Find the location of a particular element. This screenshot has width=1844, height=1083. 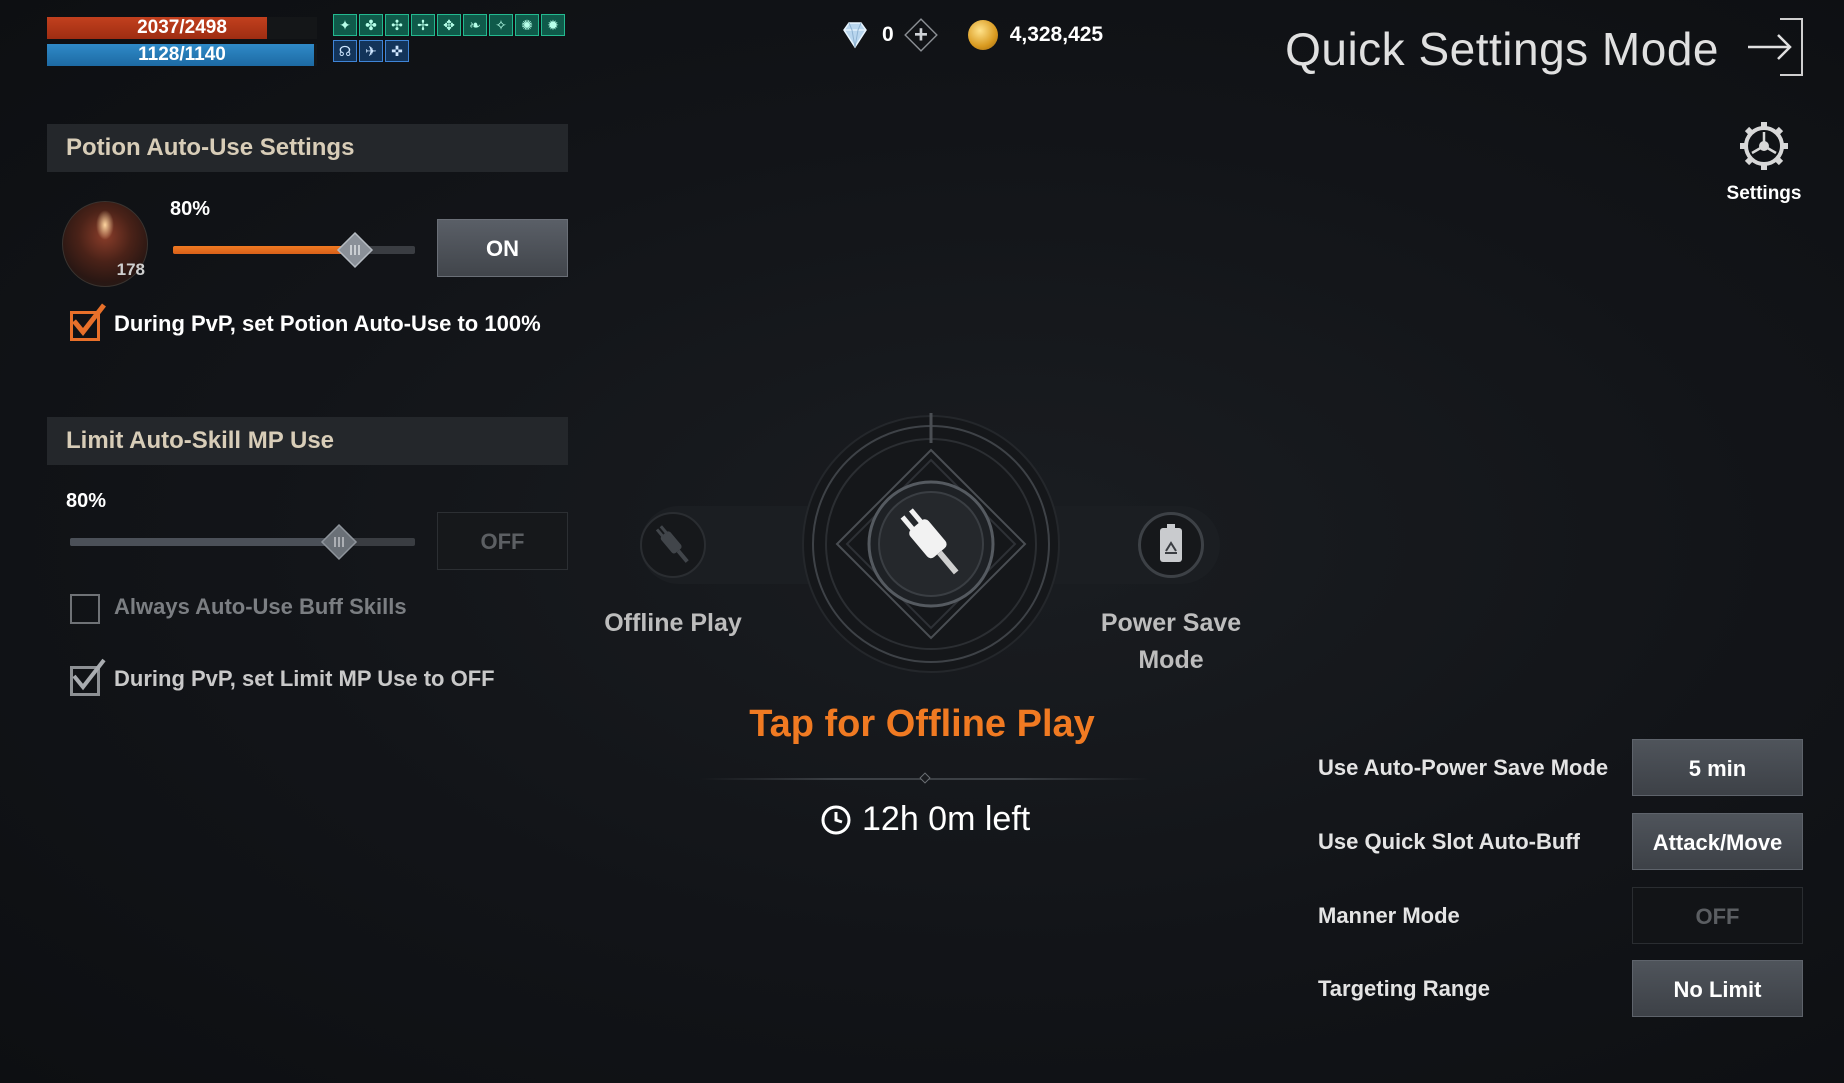

option-label: Use Auto-Power Save Mode is located at coordinates (1463, 767).